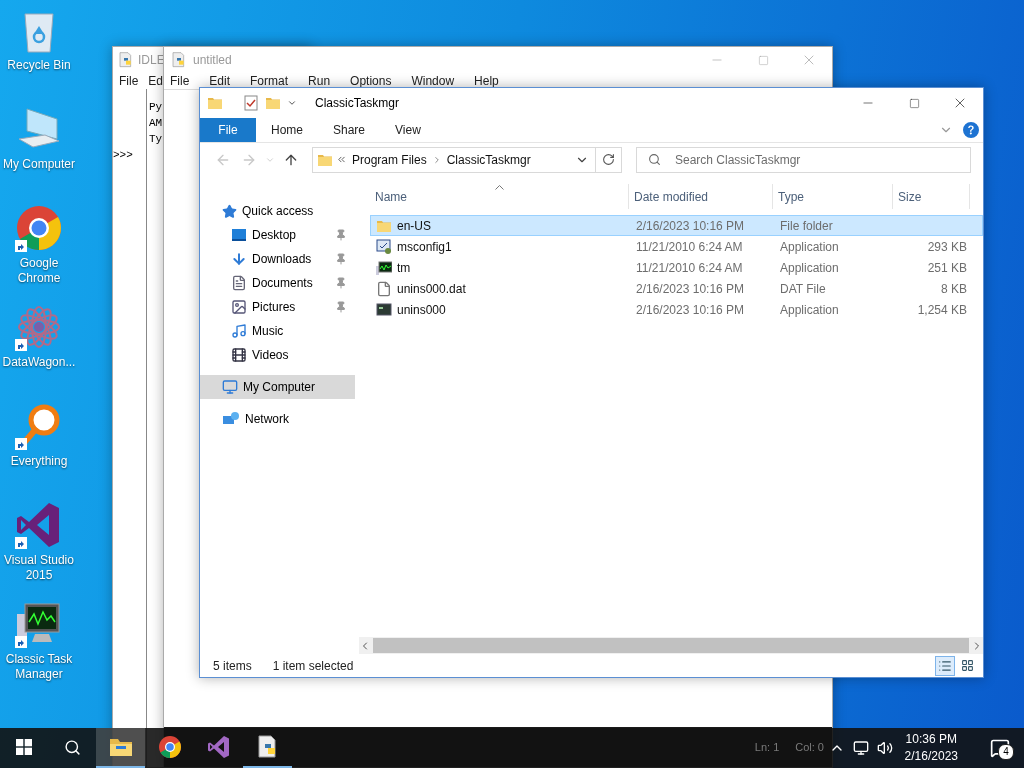 This screenshot has width=1024, height=768. I want to click on details-view-button, so click(945, 665).